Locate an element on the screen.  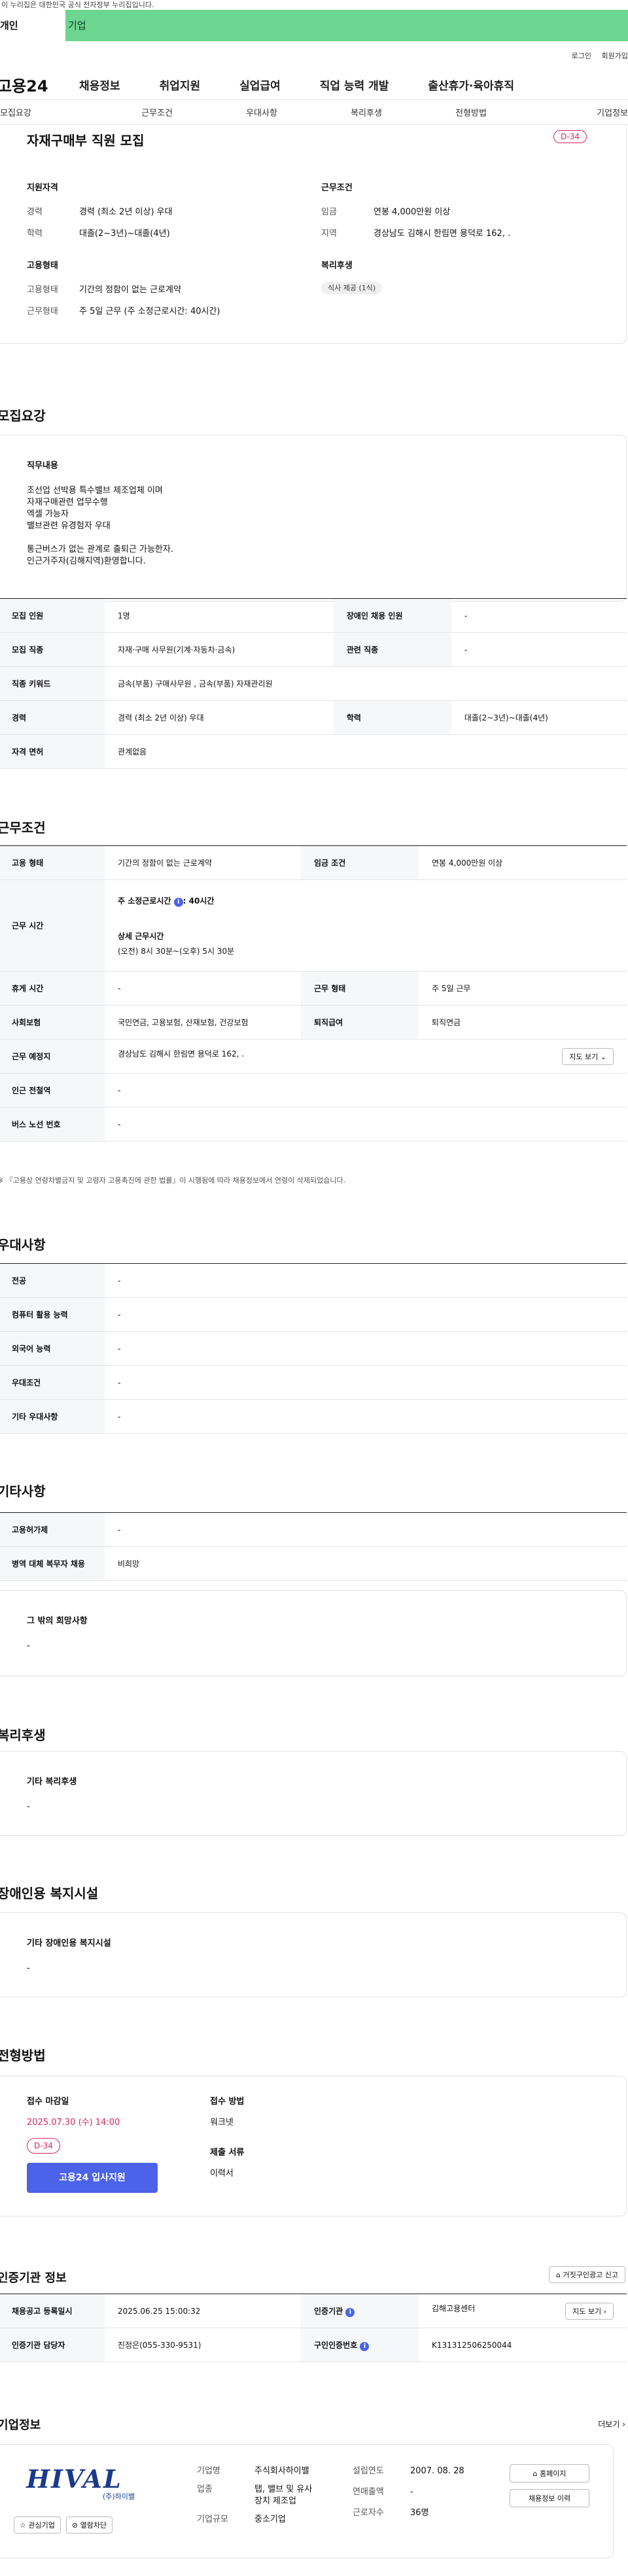
duty-line: 통근버스가 없는 관계로 출퇴근 가능한자. is located at coordinates (100, 549).